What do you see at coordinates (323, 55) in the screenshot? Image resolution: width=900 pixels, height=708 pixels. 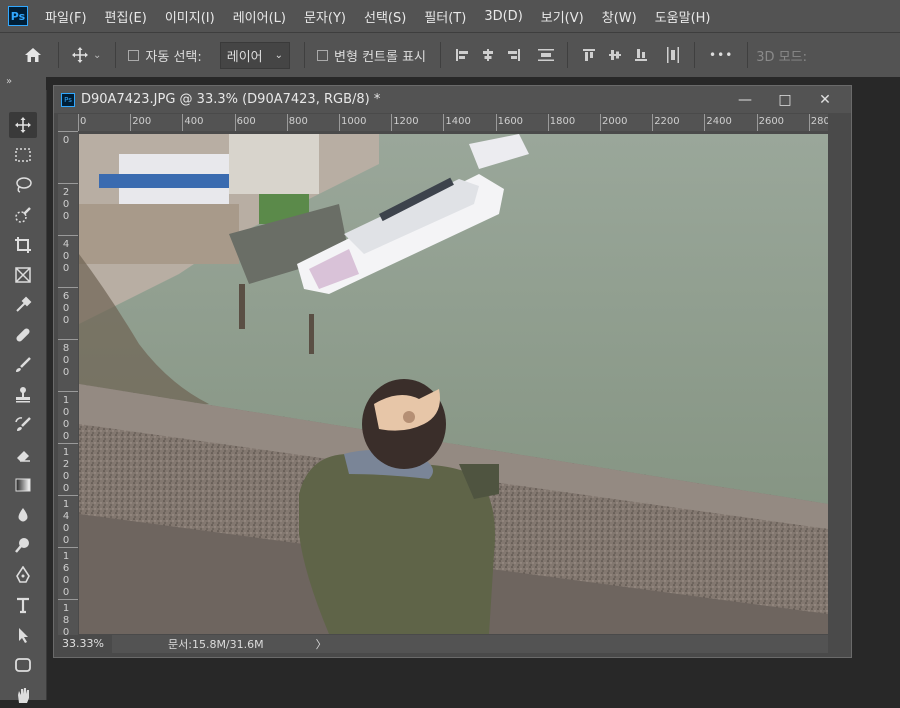 I see `transform-controls-checkbox` at bounding box center [323, 55].